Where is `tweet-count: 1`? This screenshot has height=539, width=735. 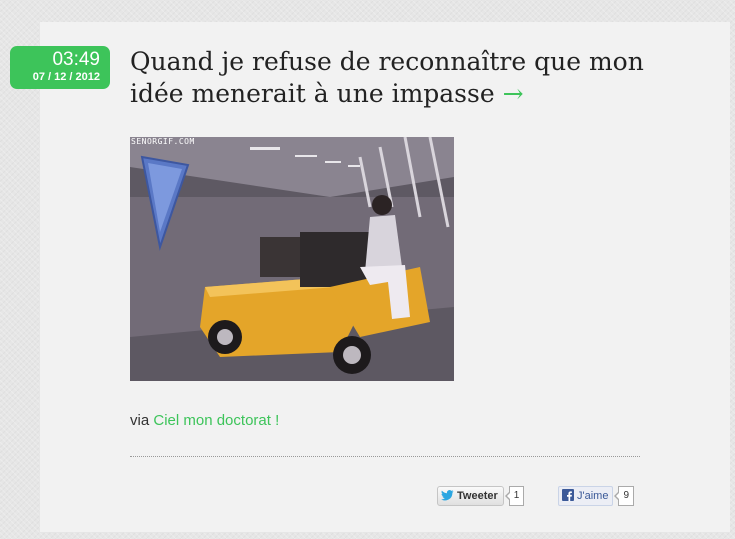 tweet-count: 1 is located at coordinates (514, 496).